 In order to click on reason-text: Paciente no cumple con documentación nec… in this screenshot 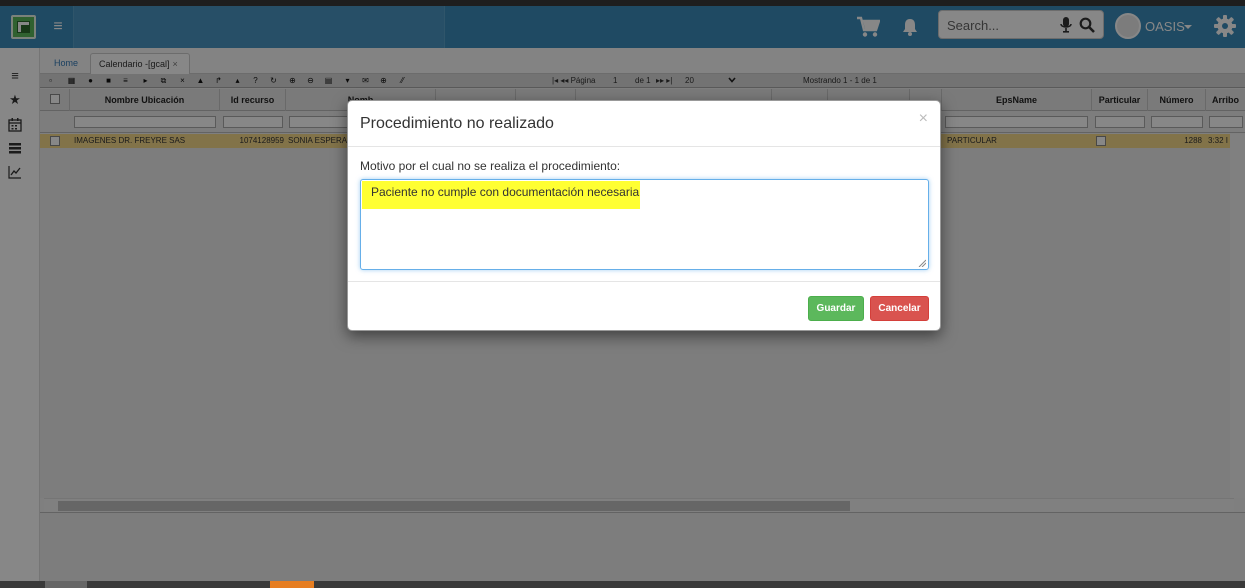, I will do `click(505, 192)`.